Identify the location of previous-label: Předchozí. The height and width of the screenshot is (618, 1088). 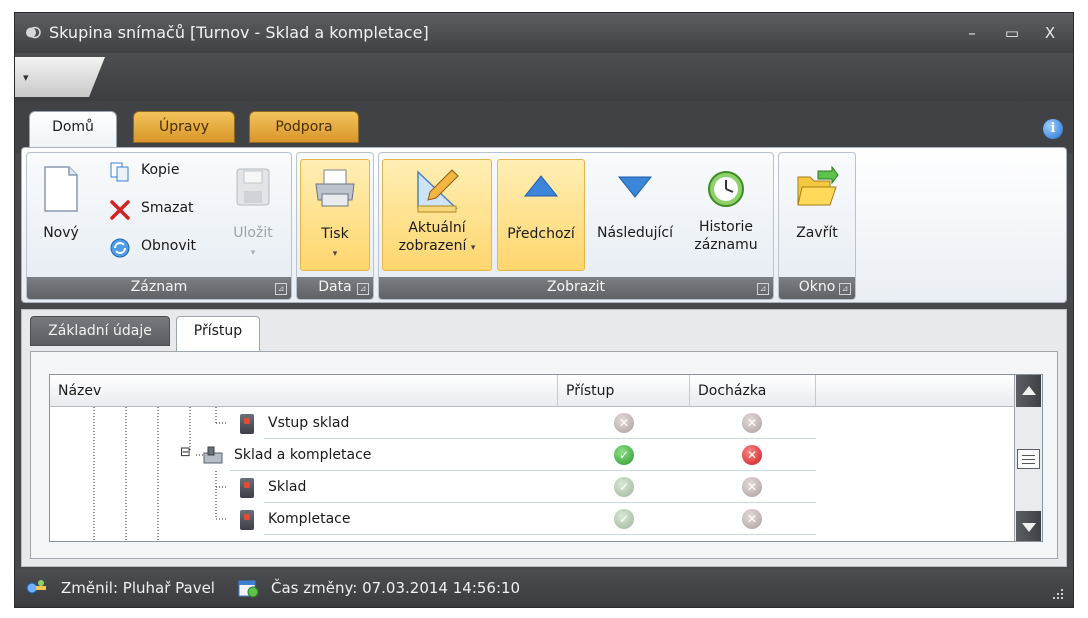
(541, 234).